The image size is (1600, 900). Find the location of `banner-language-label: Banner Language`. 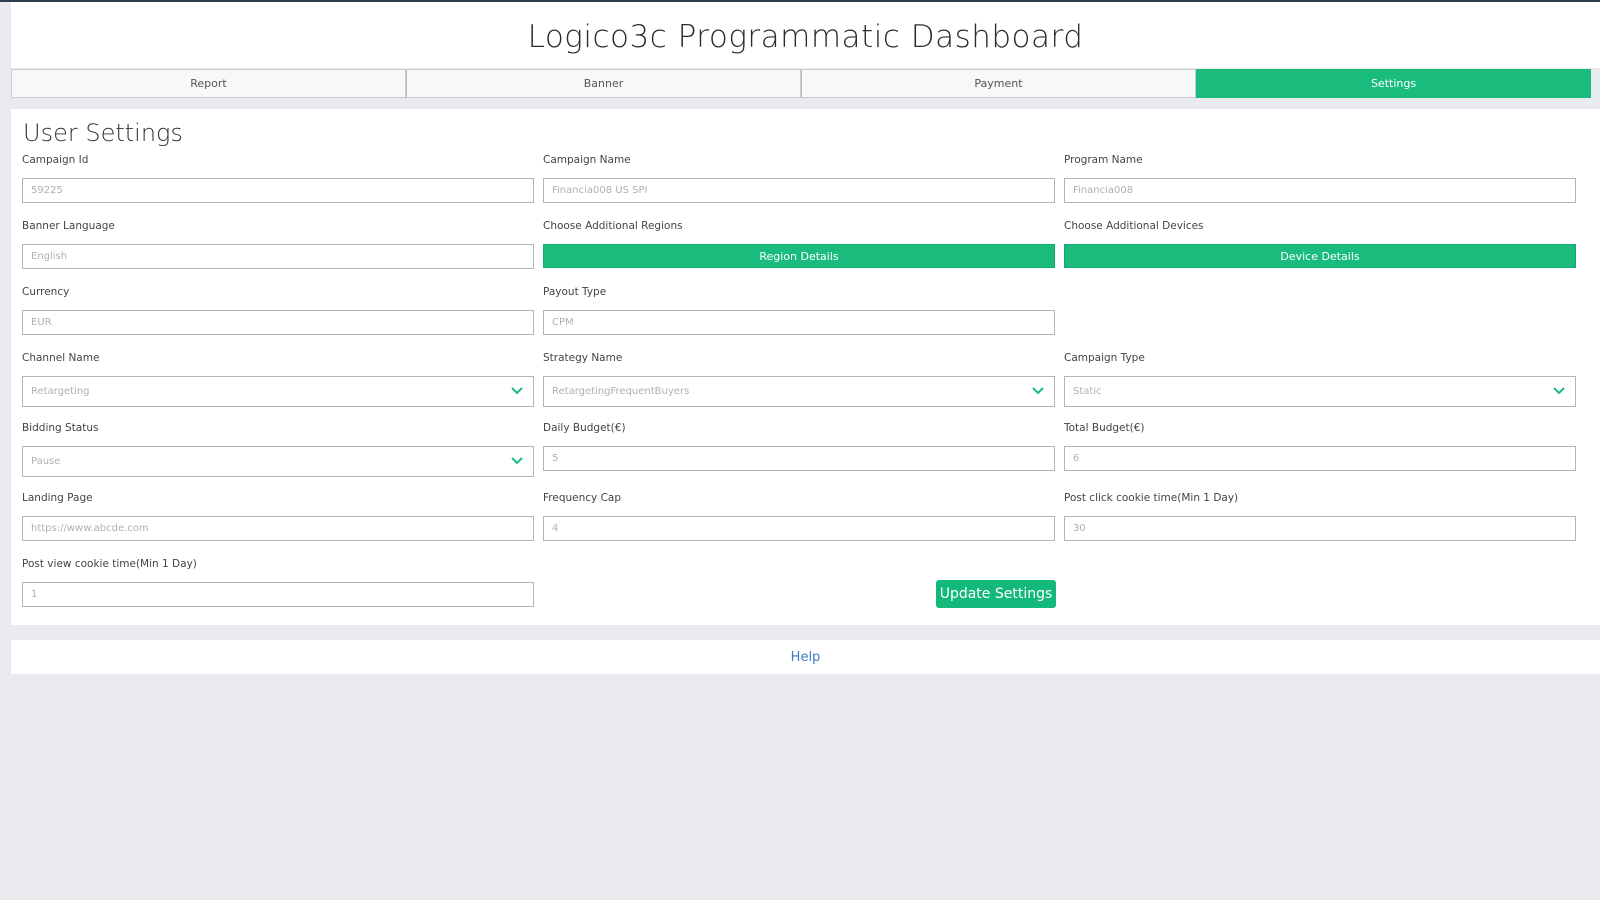

banner-language-label: Banner Language is located at coordinates (68, 226).